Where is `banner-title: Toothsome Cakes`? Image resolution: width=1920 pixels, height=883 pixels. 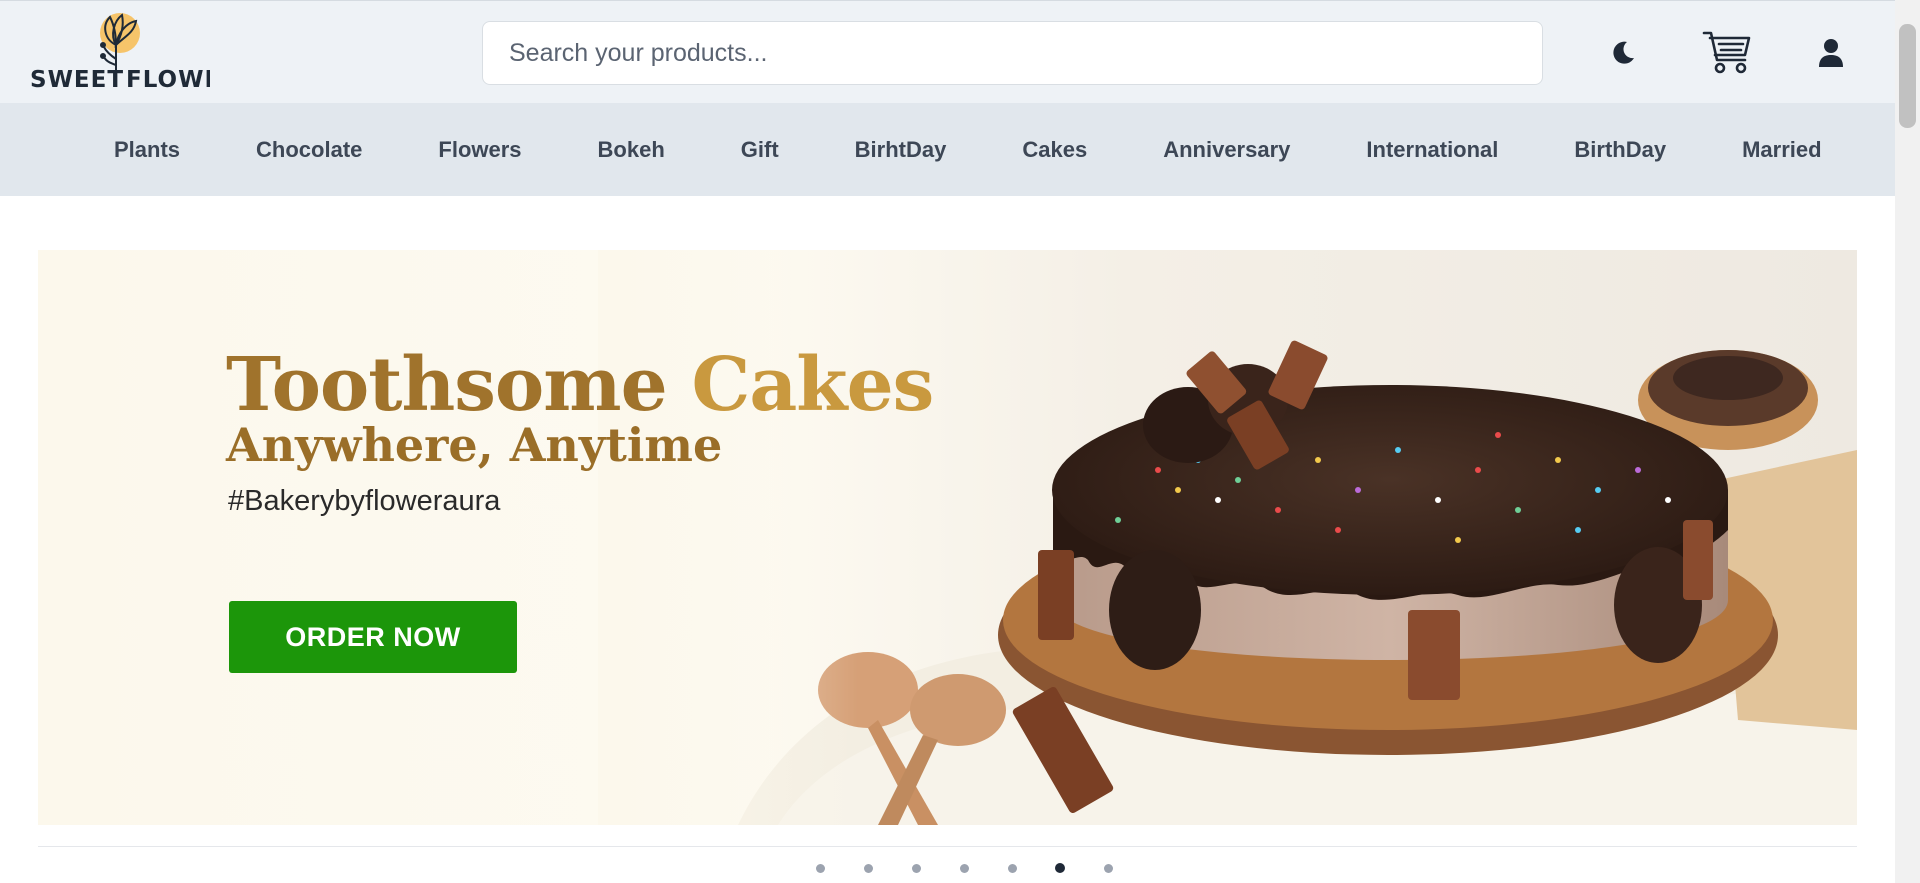 banner-title: Toothsome Cakes is located at coordinates (580, 385).